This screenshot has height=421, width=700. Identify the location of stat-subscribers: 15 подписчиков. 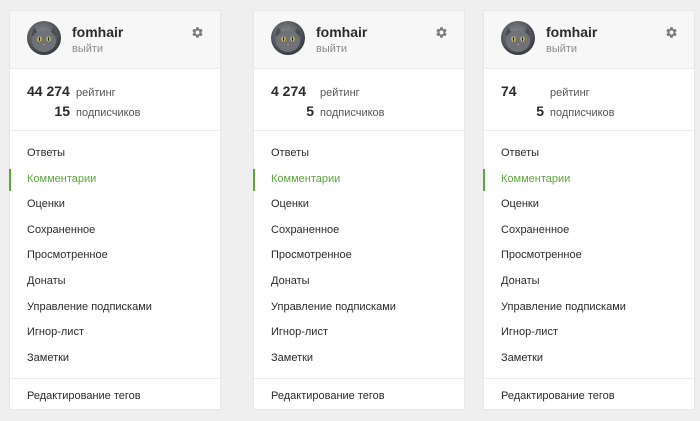
(84, 111).